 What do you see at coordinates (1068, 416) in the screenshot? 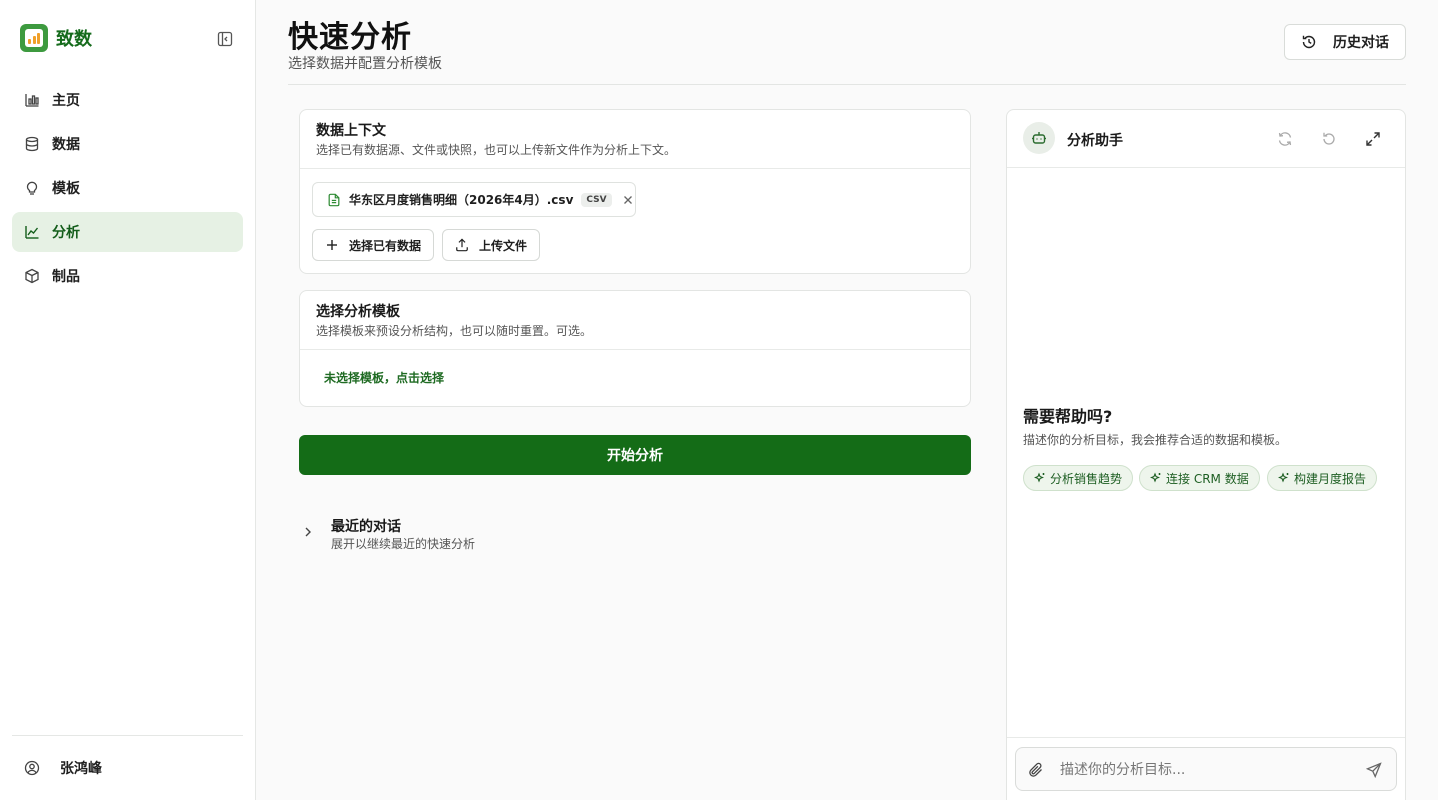
I see `help-title: 需要帮助吗?` at bounding box center [1068, 416].